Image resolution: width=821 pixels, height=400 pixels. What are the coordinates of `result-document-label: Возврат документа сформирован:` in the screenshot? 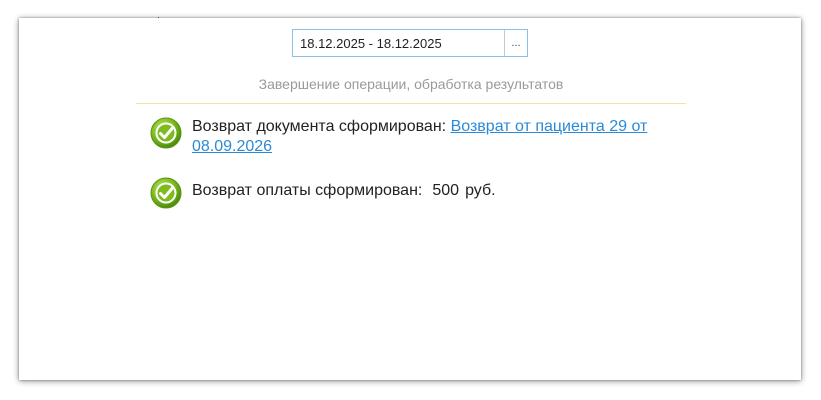 It's located at (319, 126).